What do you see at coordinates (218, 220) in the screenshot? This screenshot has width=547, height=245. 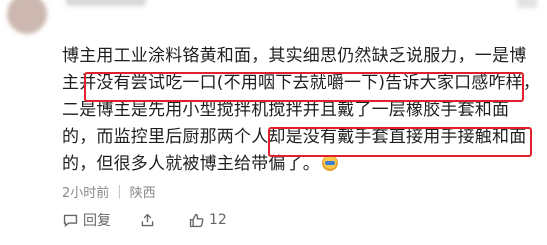 I see `like-count: 12` at bounding box center [218, 220].